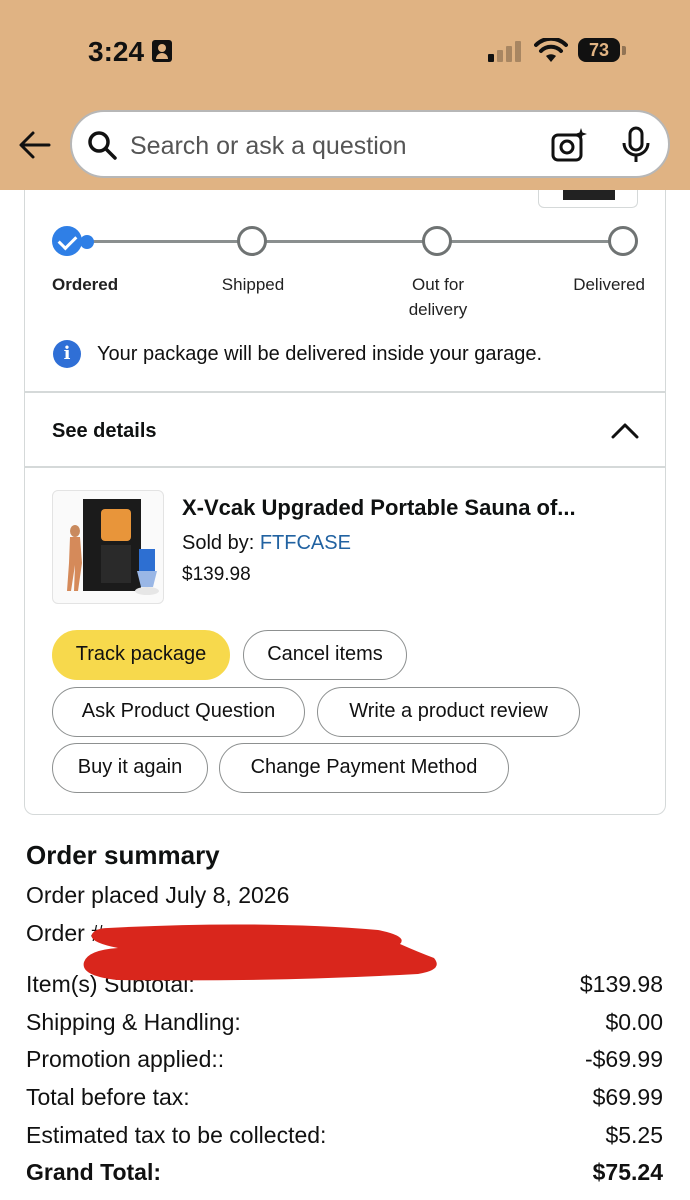  Describe the element at coordinates (216, 574) in the screenshot. I see `product-price: $139.98` at that location.